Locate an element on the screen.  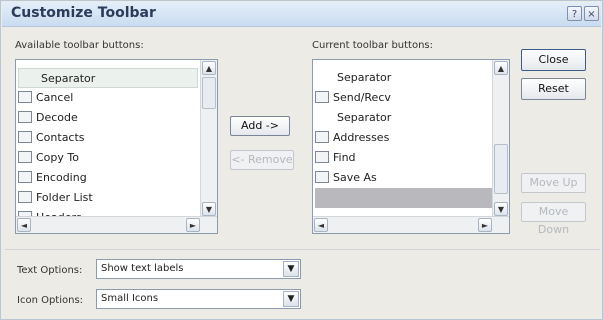
current-vertical-scrollbar: ▲ ▼ is located at coordinates (500, 138).